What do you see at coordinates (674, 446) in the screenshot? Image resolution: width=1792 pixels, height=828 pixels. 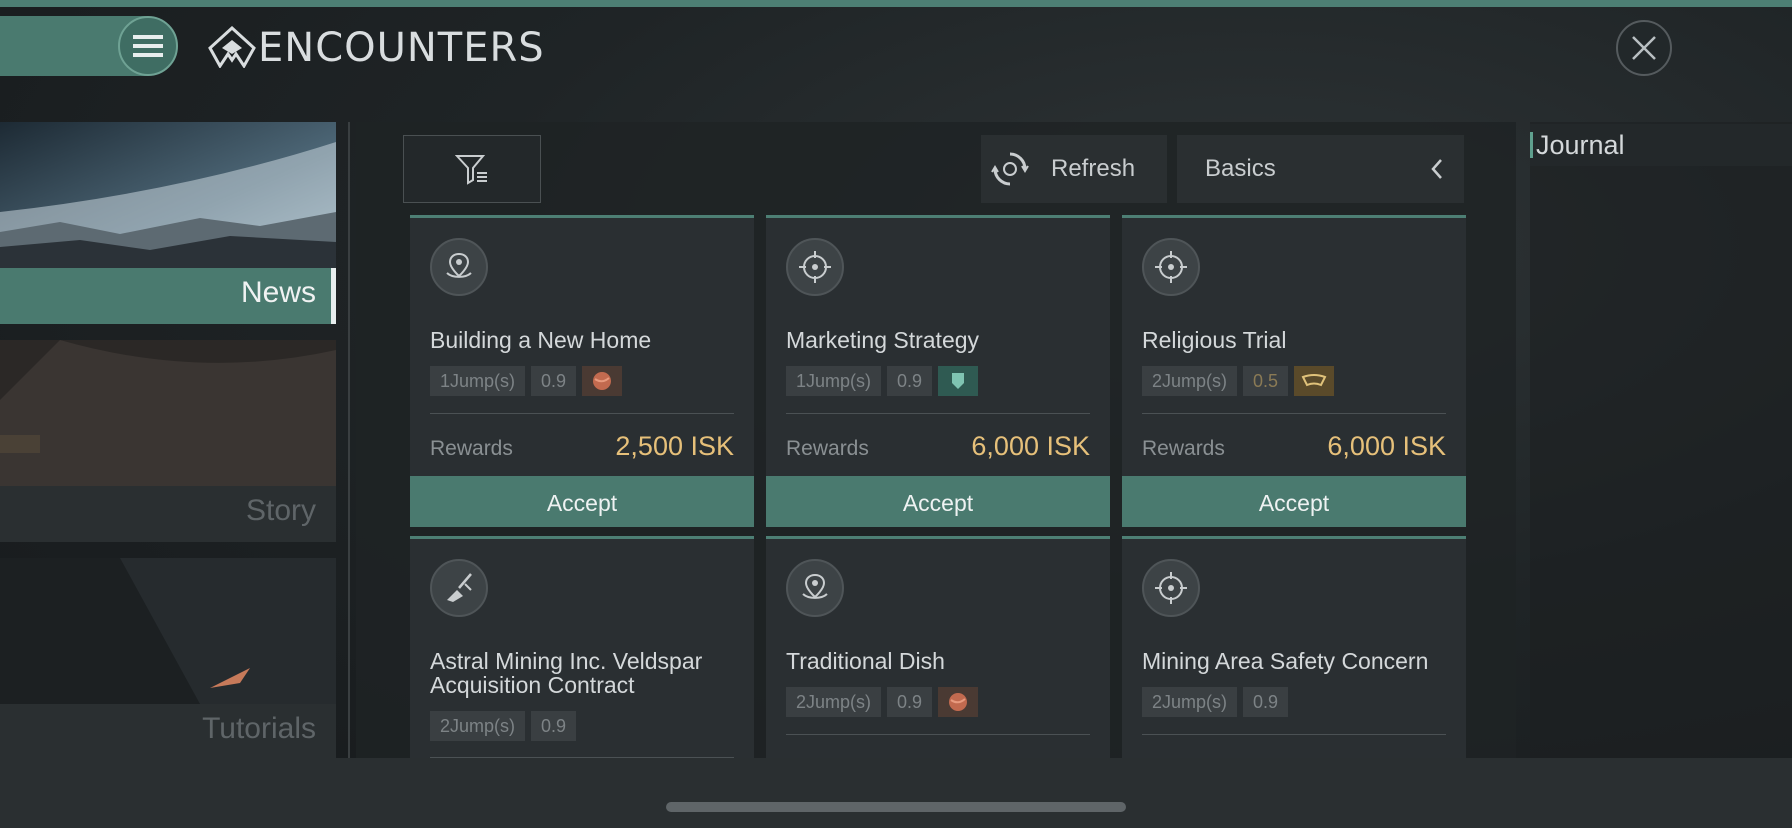 I see `rewards-value: 2,500 ISK` at bounding box center [674, 446].